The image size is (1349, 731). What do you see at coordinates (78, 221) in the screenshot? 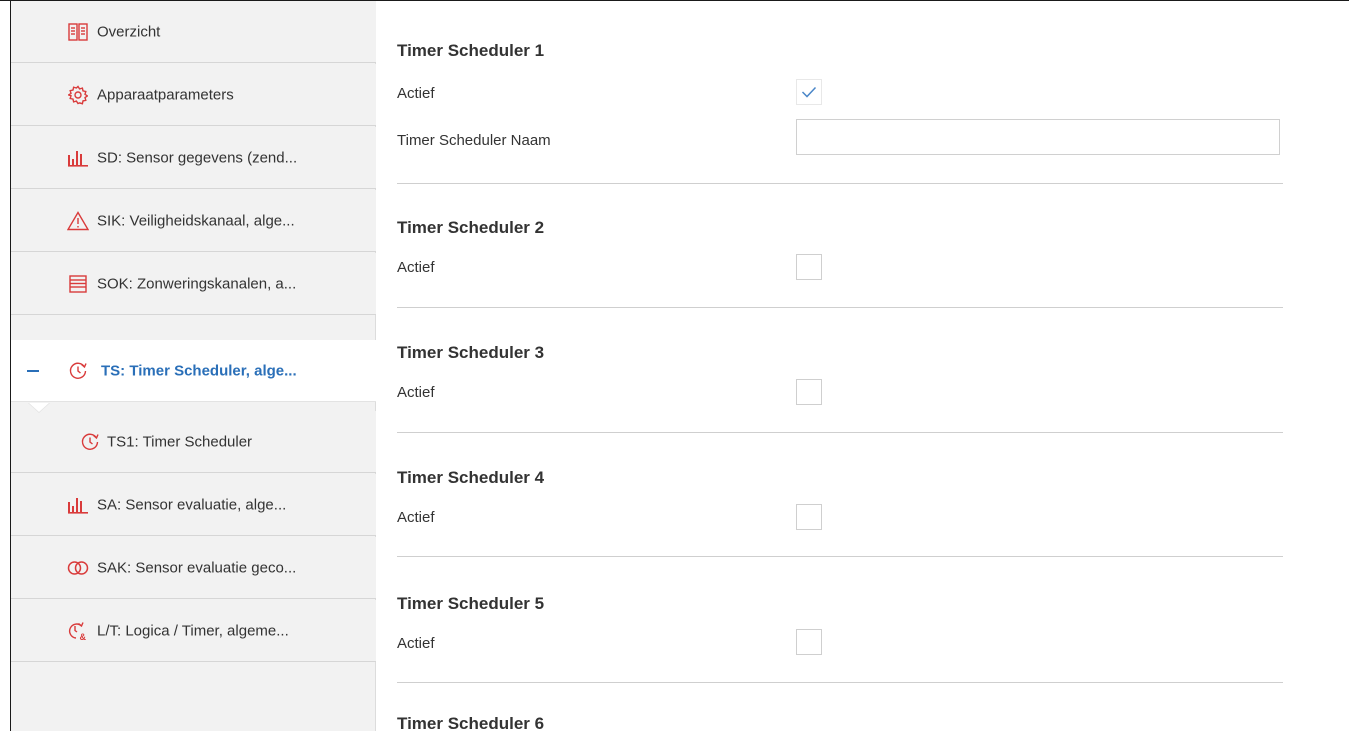
I see `warning-icon` at bounding box center [78, 221].